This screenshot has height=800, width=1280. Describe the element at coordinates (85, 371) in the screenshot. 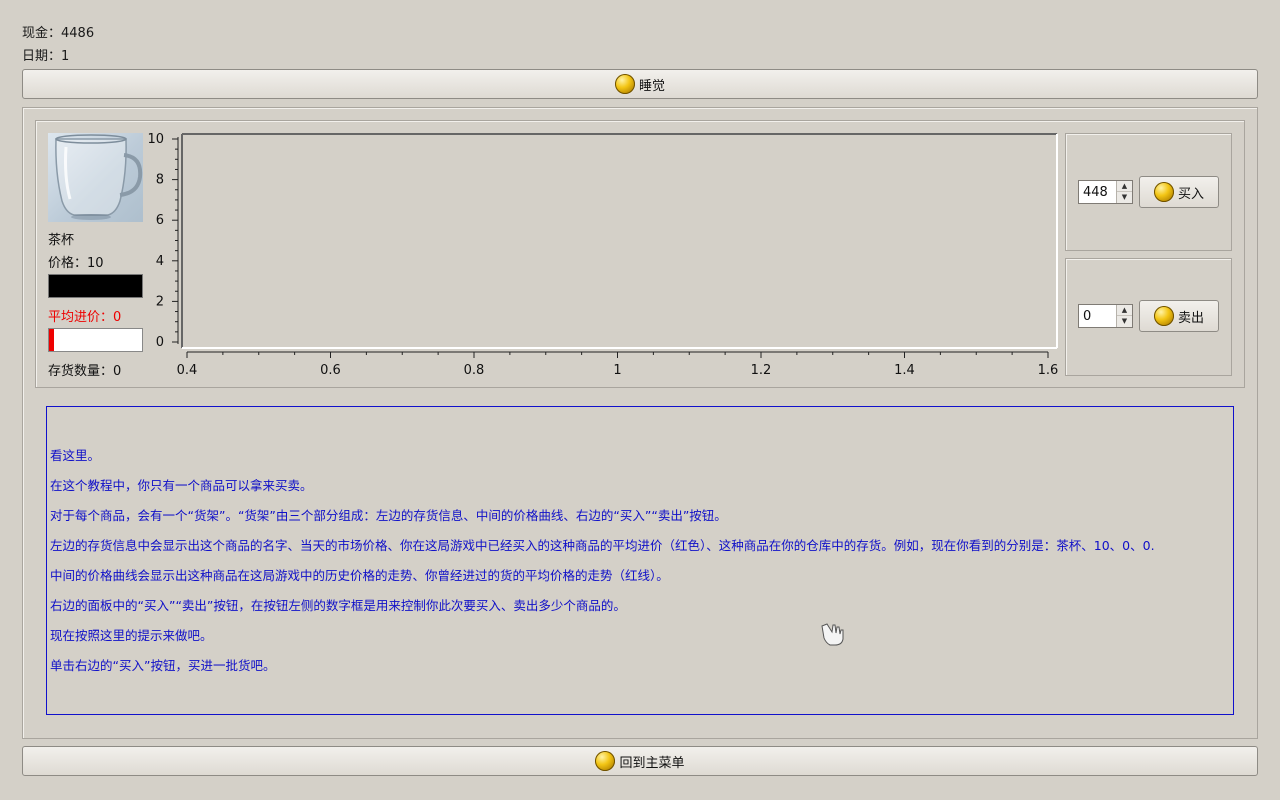

I see `stock-label: 存货数量：0` at that location.